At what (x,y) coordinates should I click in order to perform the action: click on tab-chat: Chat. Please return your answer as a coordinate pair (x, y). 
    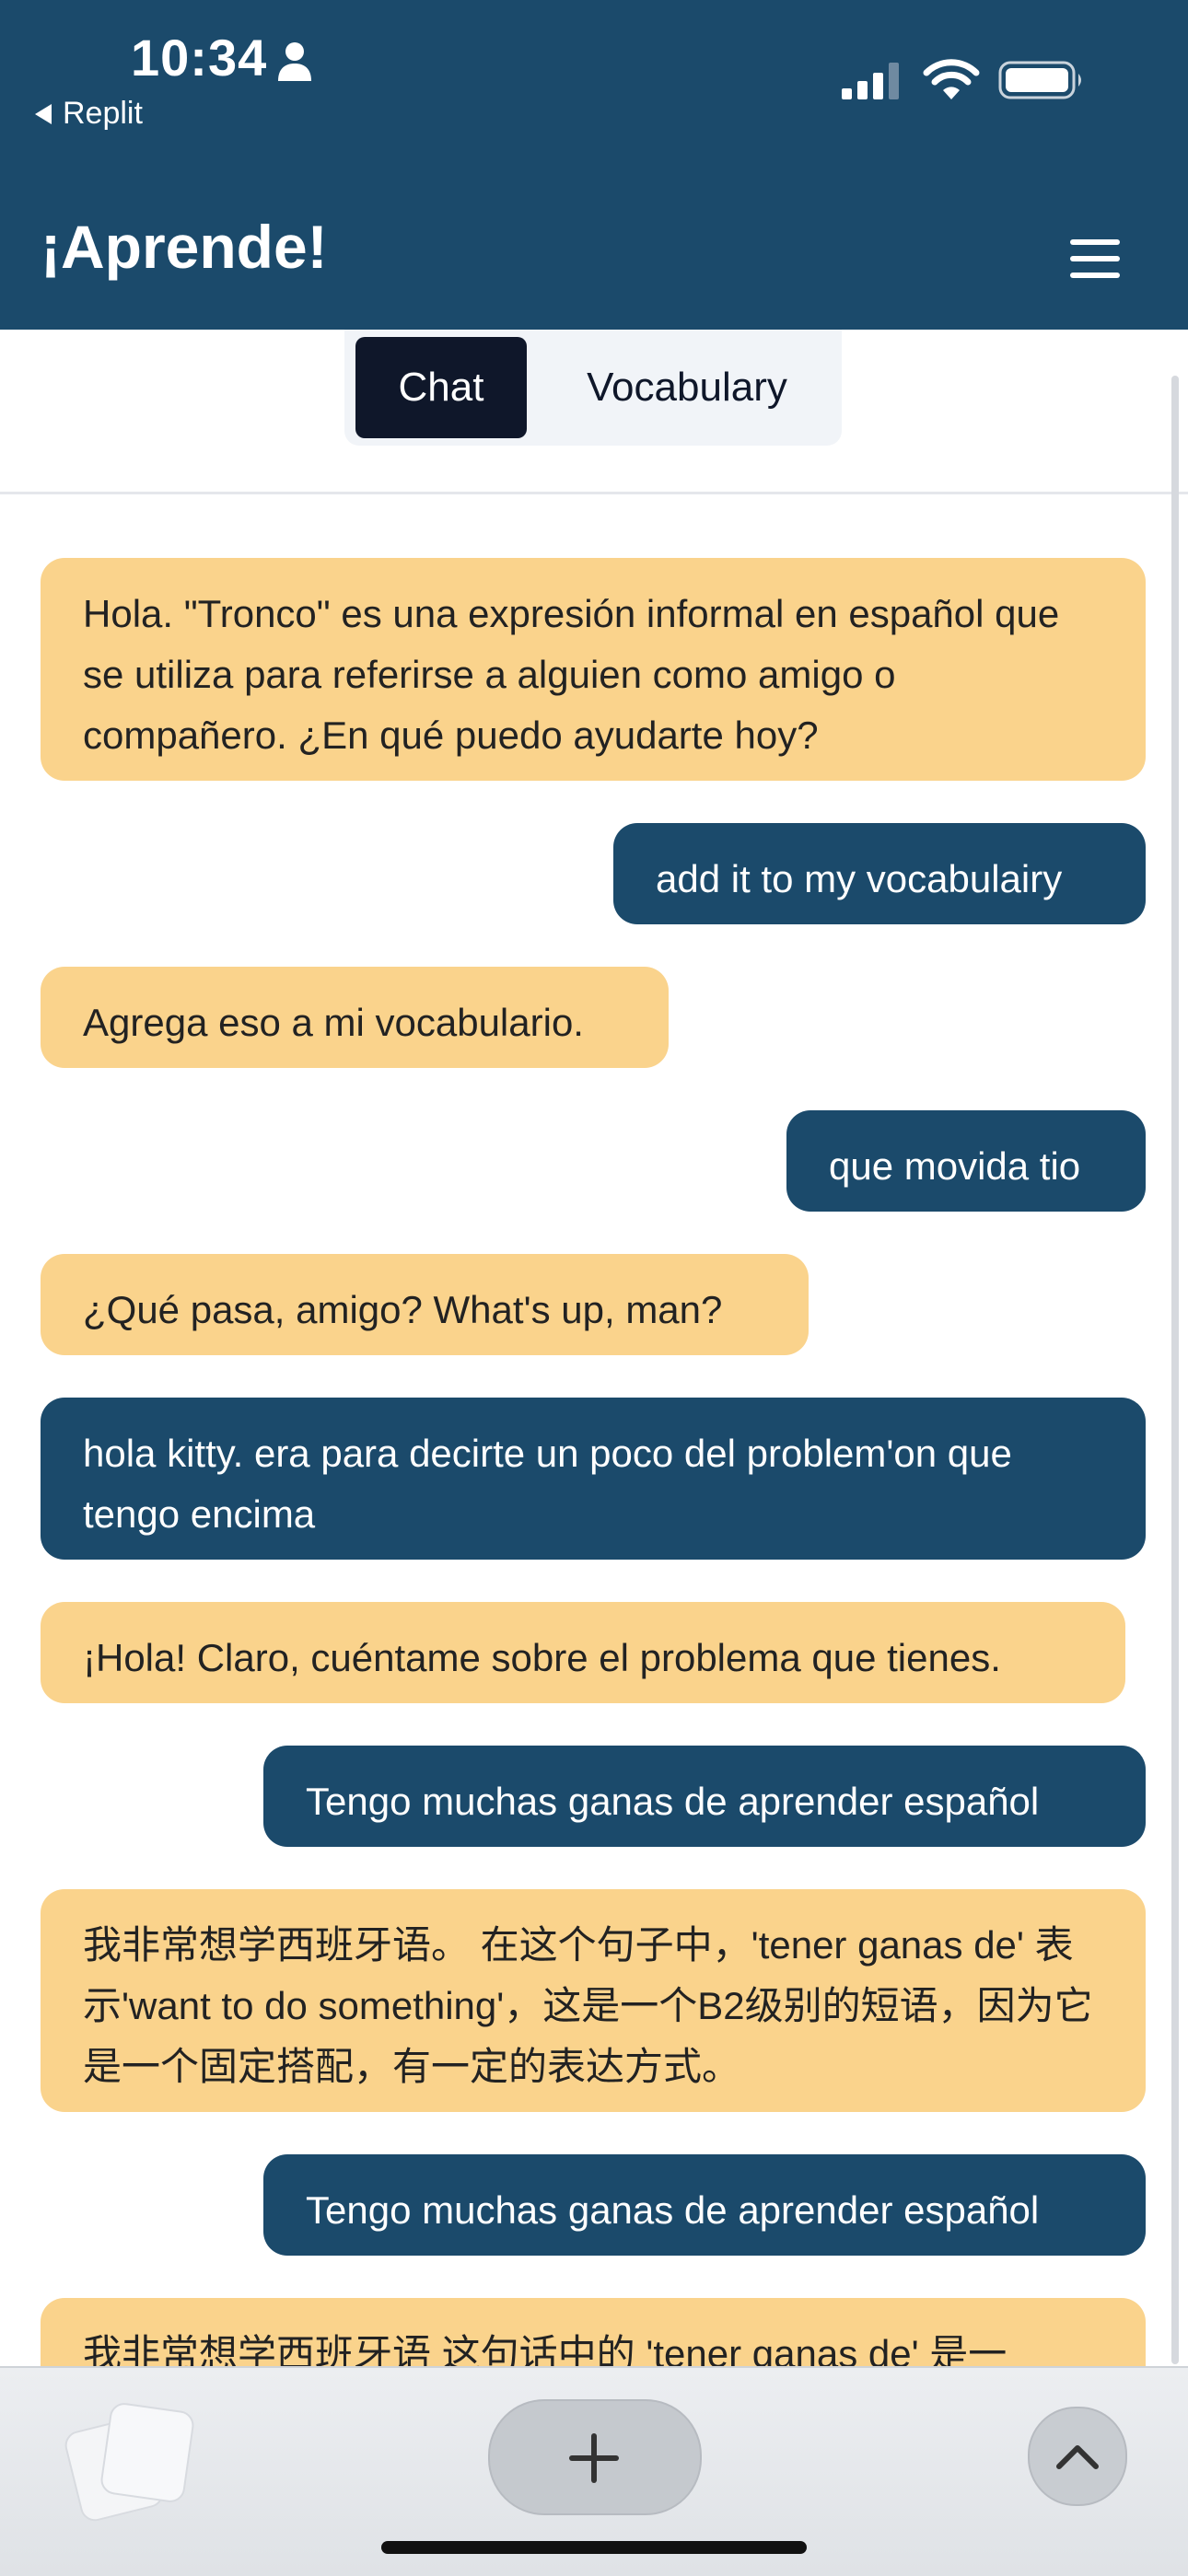
    Looking at the image, I should click on (441, 387).